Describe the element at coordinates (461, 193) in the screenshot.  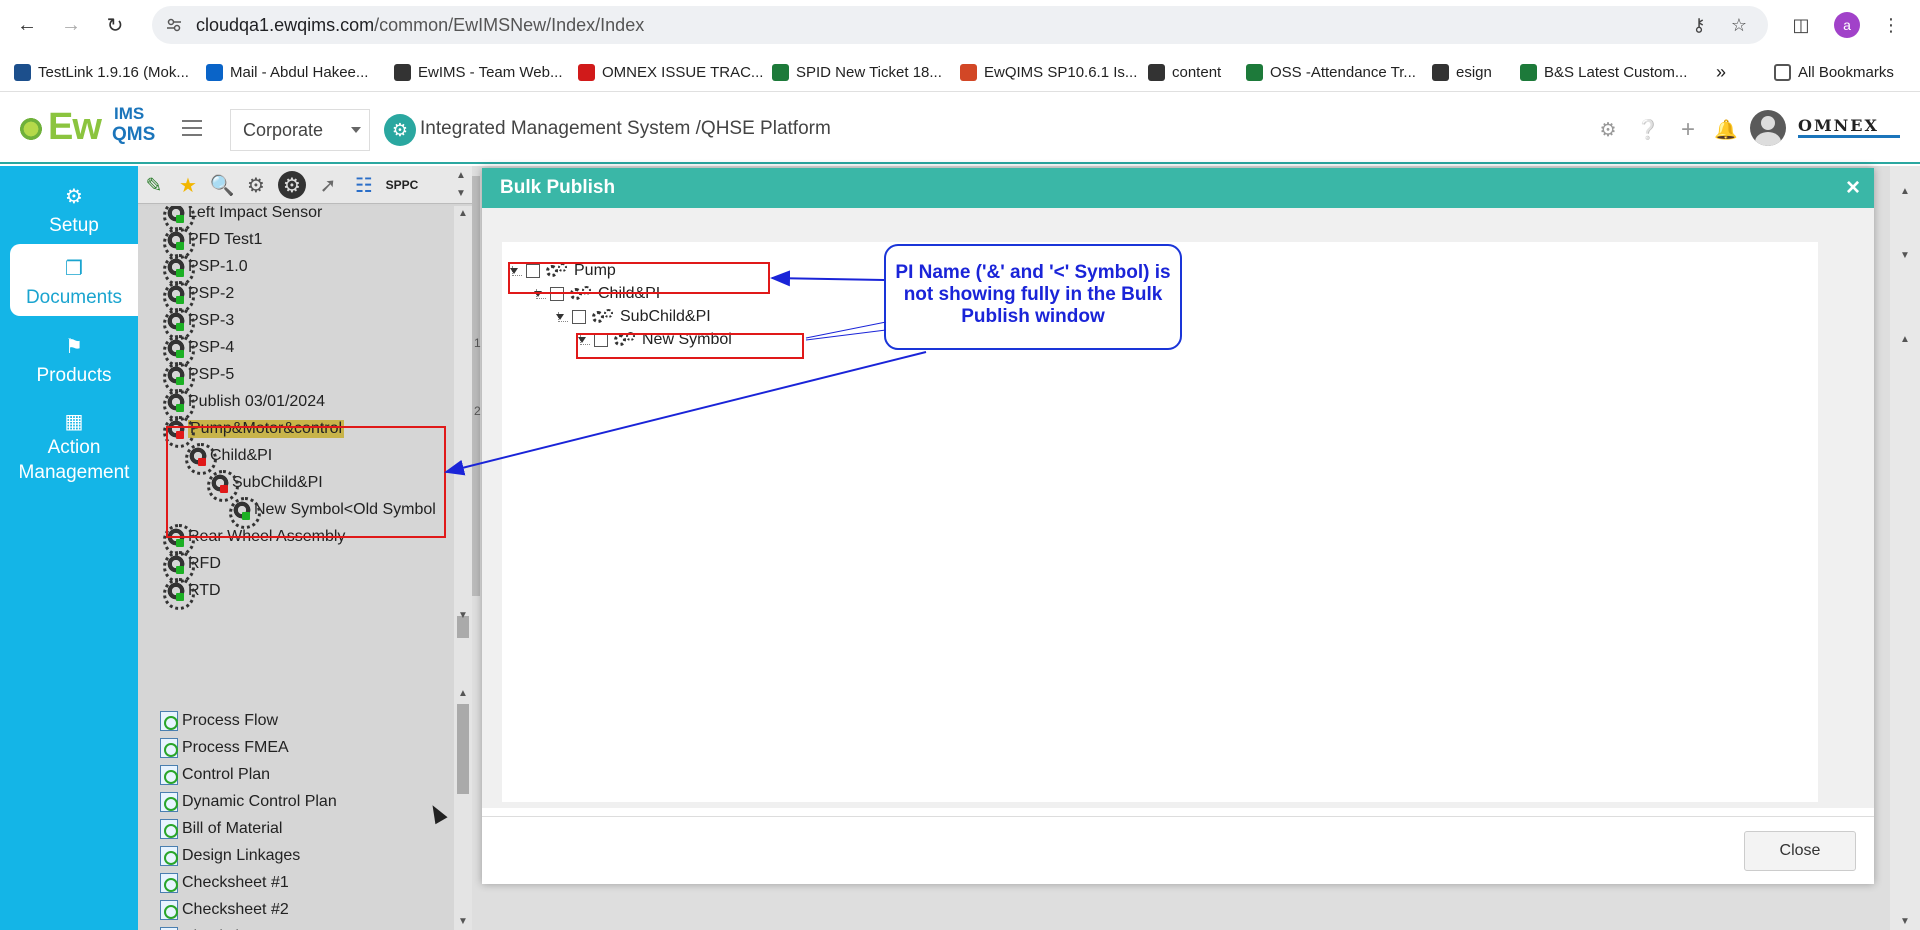
I see `toolbar-scroll-down-icon: ▼` at that location.